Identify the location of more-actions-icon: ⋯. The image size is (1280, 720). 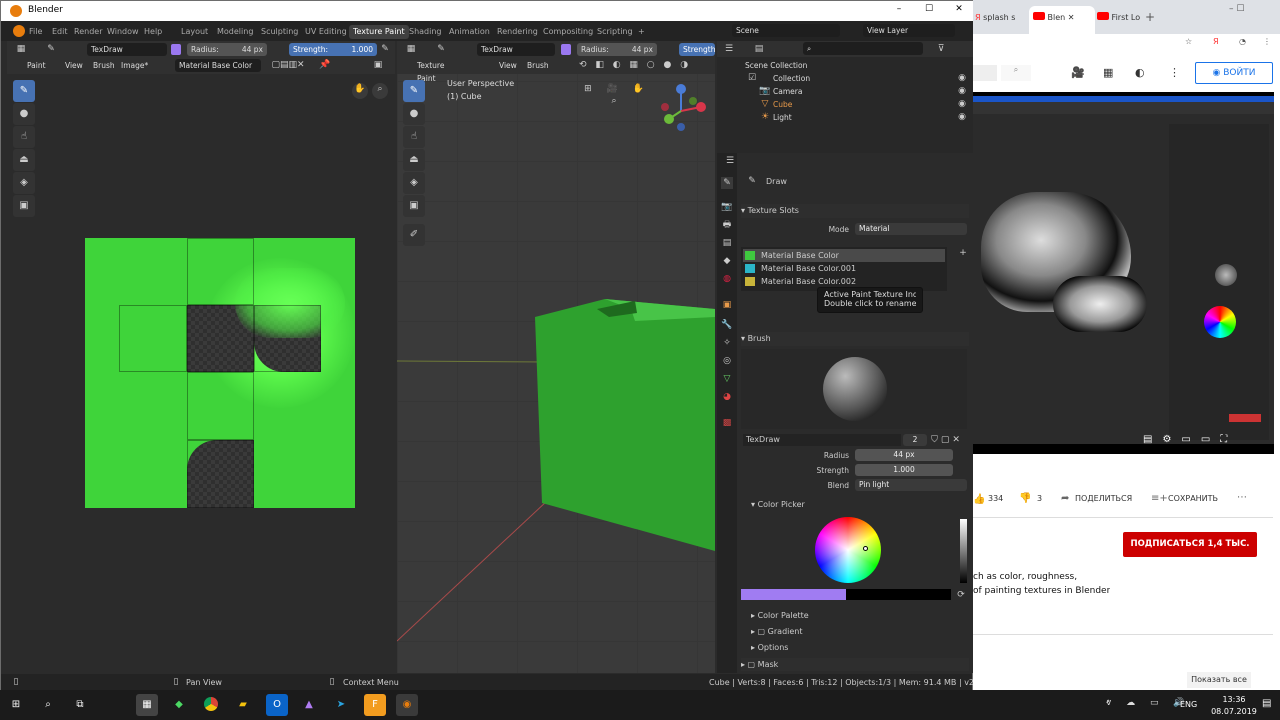
(1242, 497).